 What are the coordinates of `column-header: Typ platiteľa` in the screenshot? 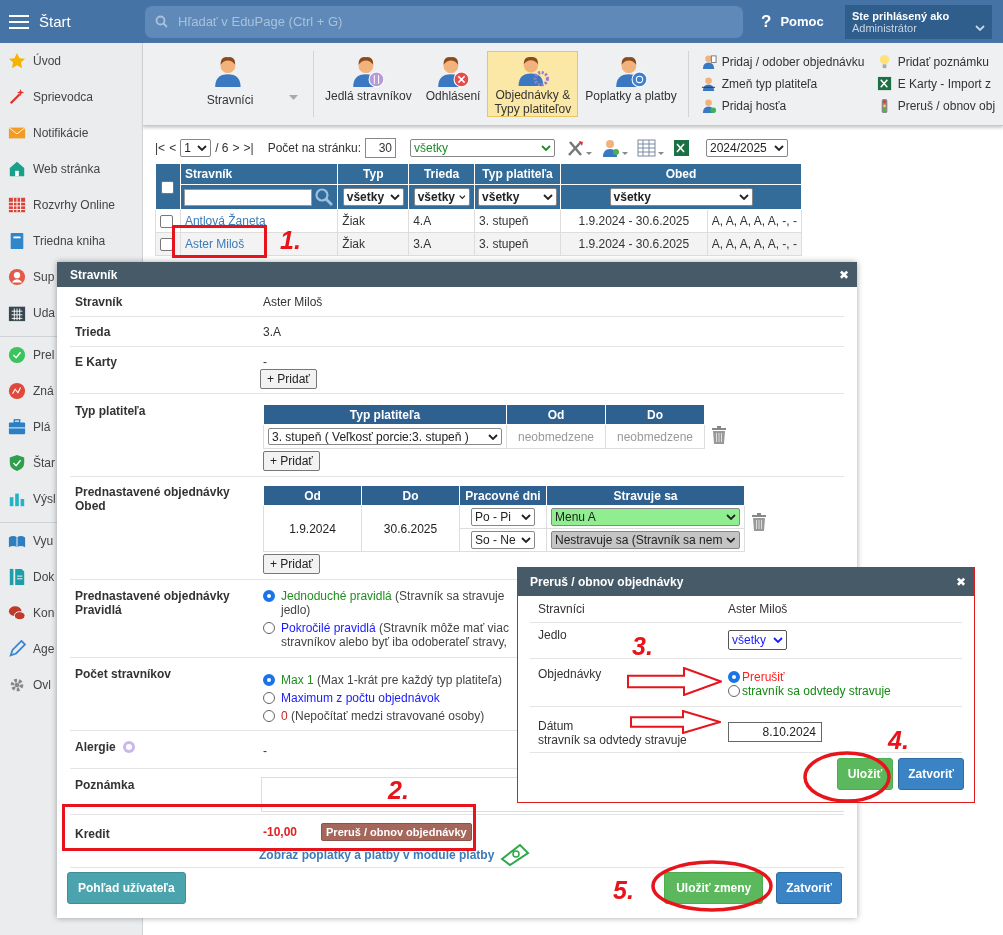 It's located at (385, 414).